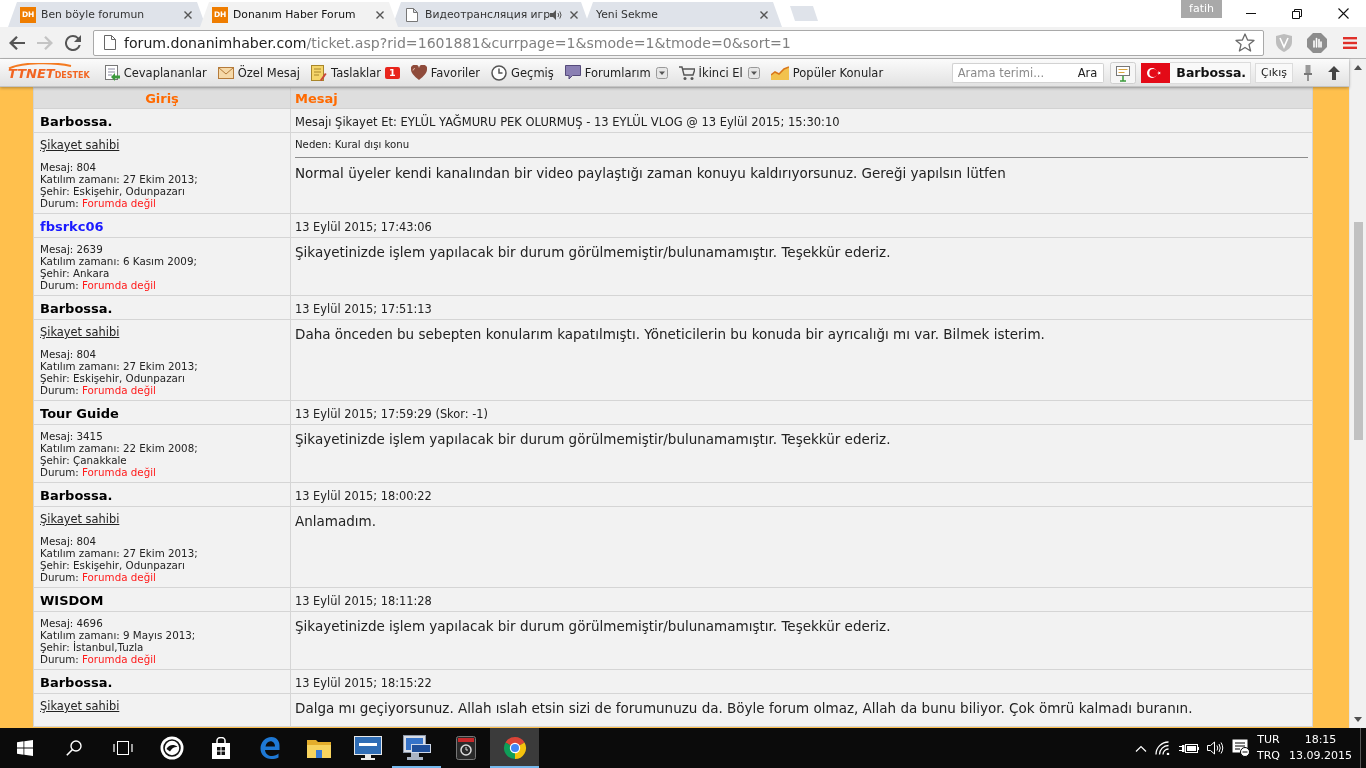 This screenshot has height=768, width=1366. I want to click on color-wheel-icon, so click(514, 748).